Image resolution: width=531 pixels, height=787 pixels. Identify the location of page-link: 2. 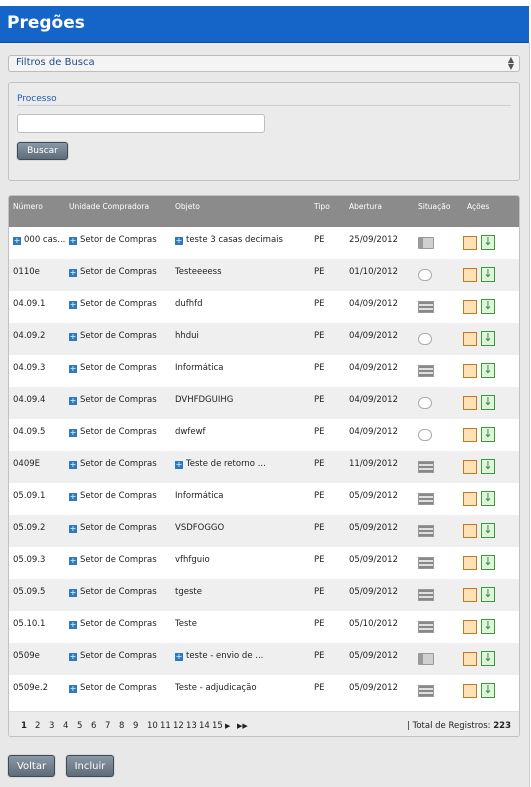
(37, 726).